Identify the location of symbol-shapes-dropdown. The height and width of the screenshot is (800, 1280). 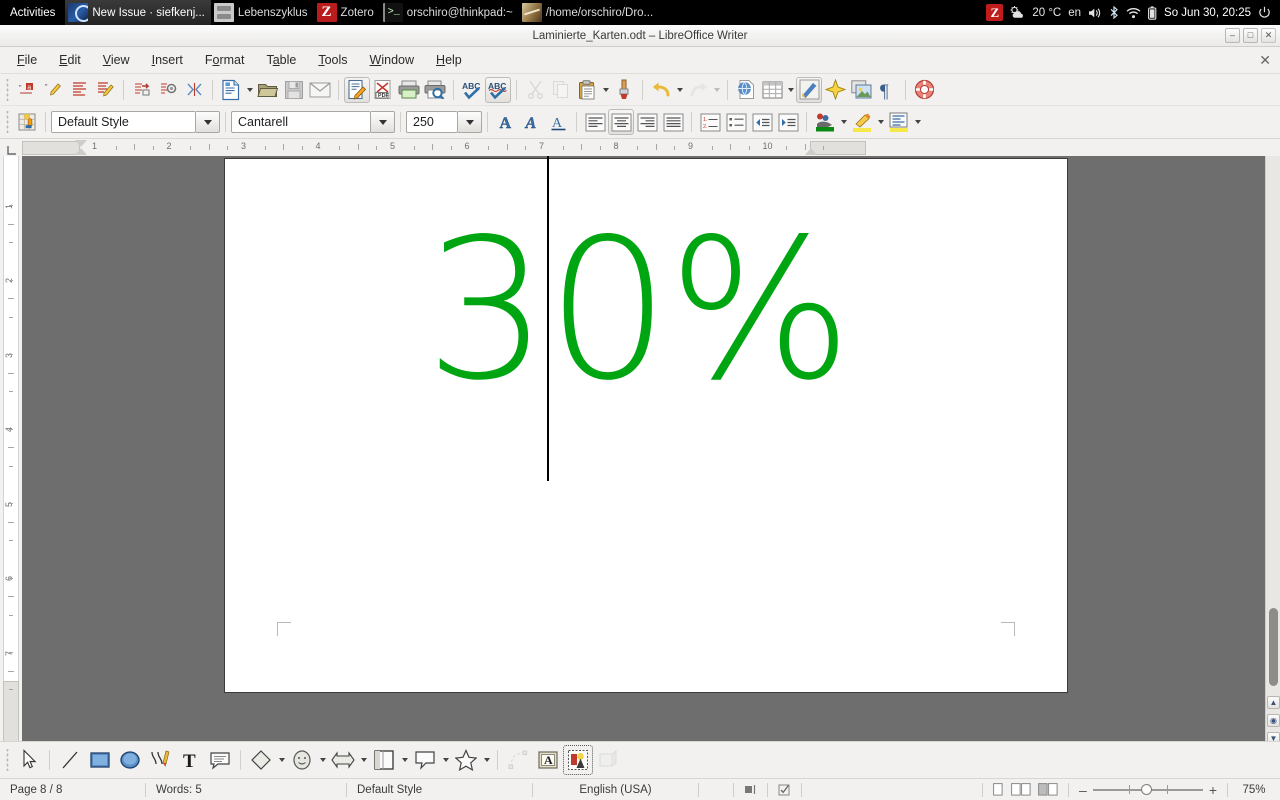
(322, 760).